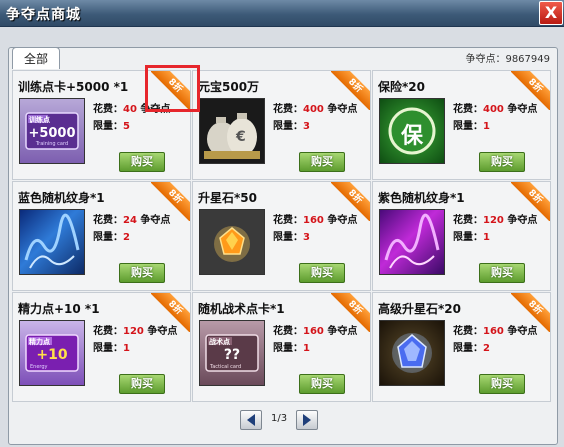 This screenshot has width=564, height=447. Describe the element at coordinates (315, 229) in the screenshot. I see `item-info: 花费：160 争夺点 限量：3` at that location.